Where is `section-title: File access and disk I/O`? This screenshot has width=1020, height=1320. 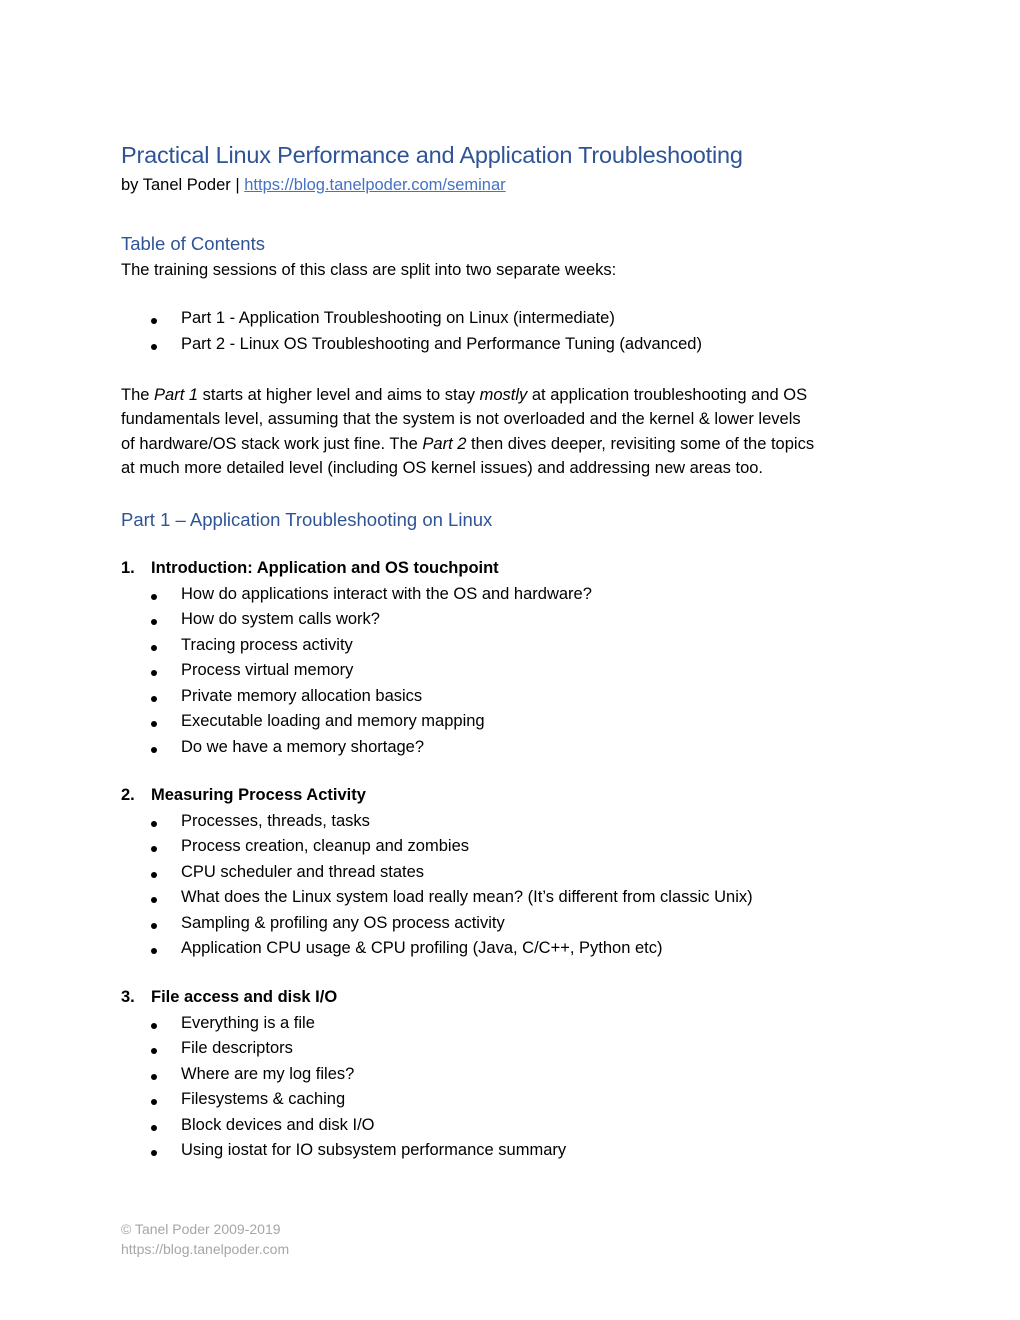 section-title: File access and disk I/O is located at coordinates (244, 997).